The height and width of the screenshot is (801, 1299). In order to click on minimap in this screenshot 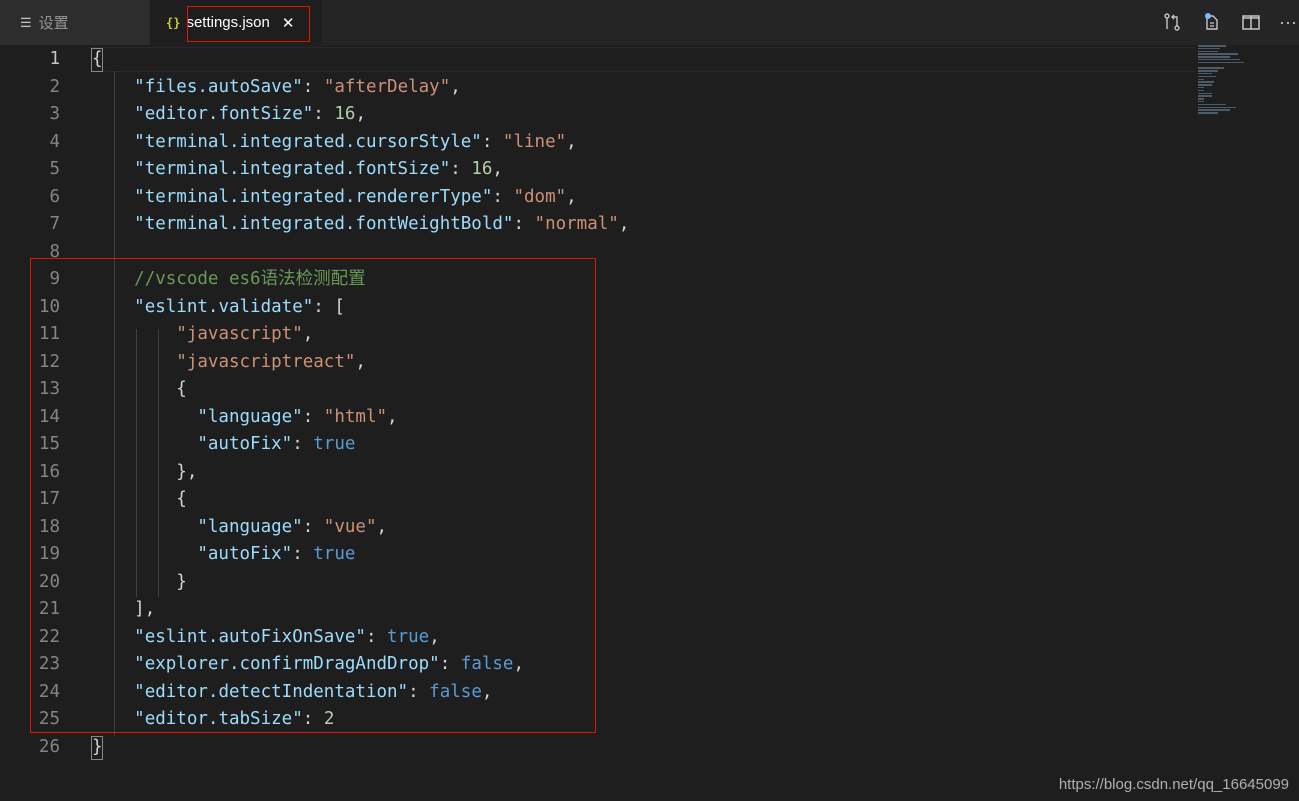, I will do `click(1228, 79)`.